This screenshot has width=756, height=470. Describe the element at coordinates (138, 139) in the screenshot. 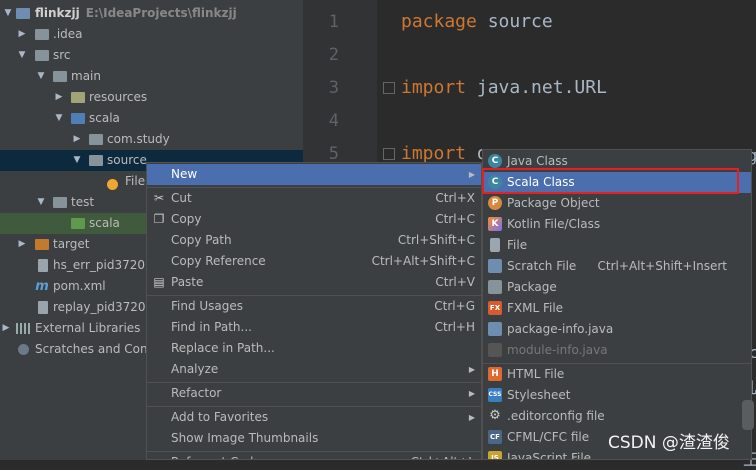

I see `tree-label: com.study` at that location.